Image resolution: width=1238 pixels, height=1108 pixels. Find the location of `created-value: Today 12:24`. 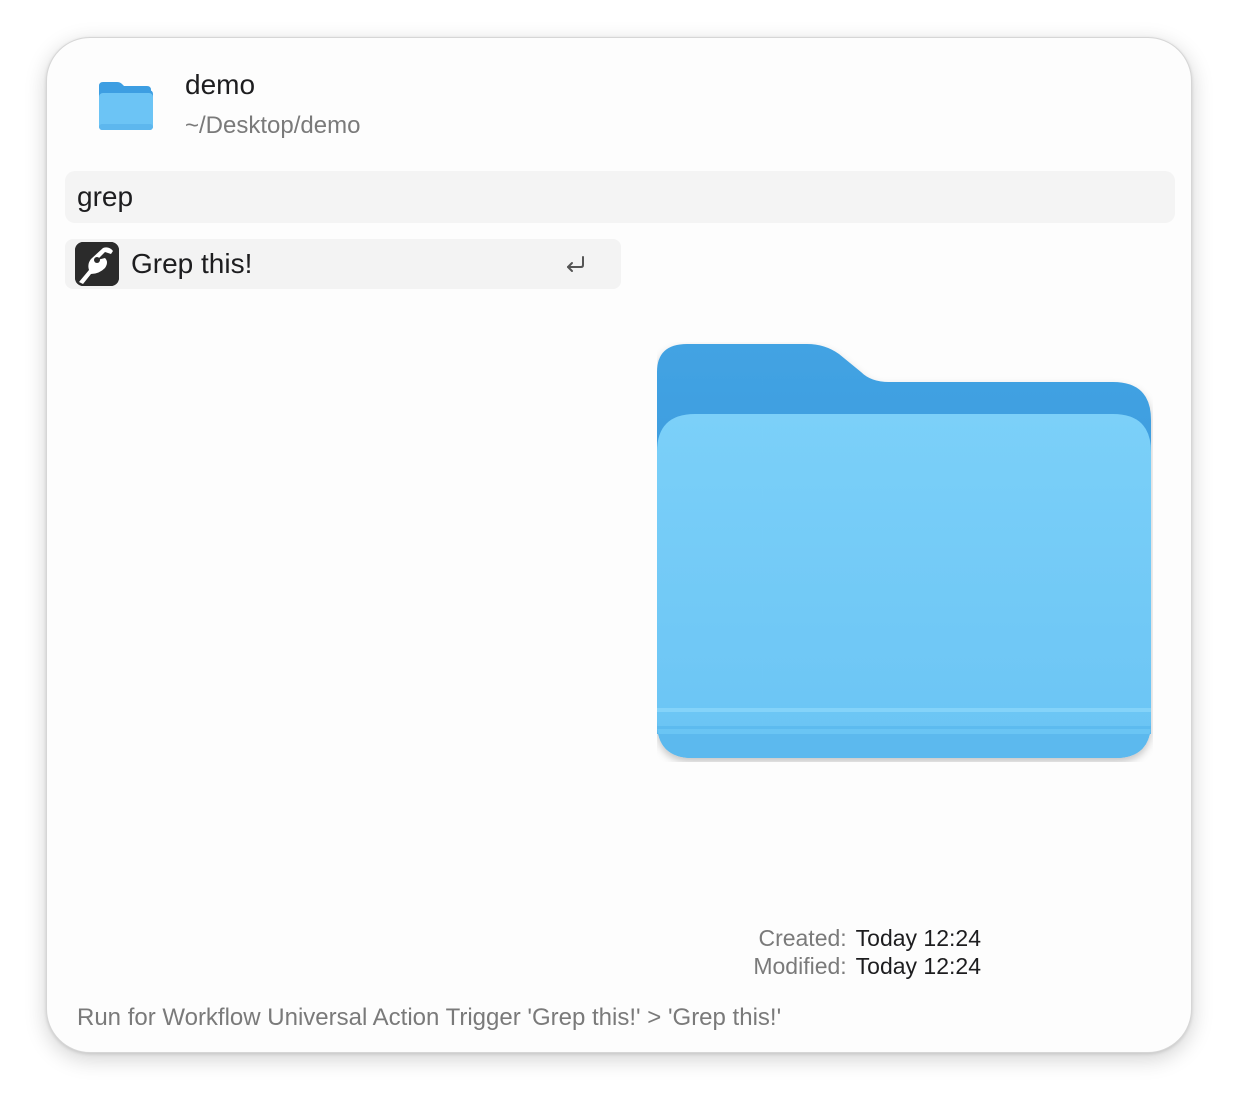

created-value: Today 12:24 is located at coordinates (918, 938).